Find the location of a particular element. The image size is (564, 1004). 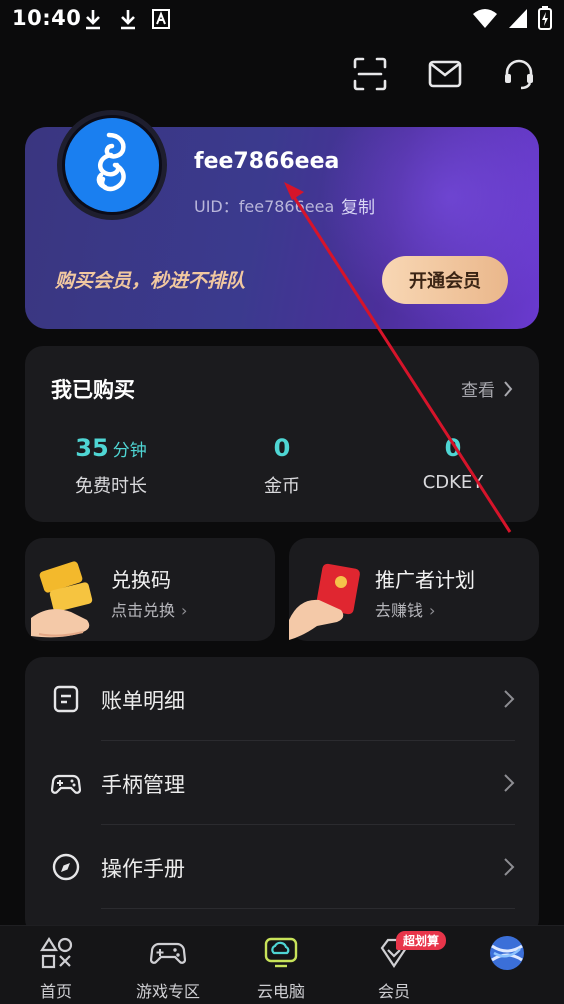

menu-item-label: 操作手册 is located at coordinates (143, 869).